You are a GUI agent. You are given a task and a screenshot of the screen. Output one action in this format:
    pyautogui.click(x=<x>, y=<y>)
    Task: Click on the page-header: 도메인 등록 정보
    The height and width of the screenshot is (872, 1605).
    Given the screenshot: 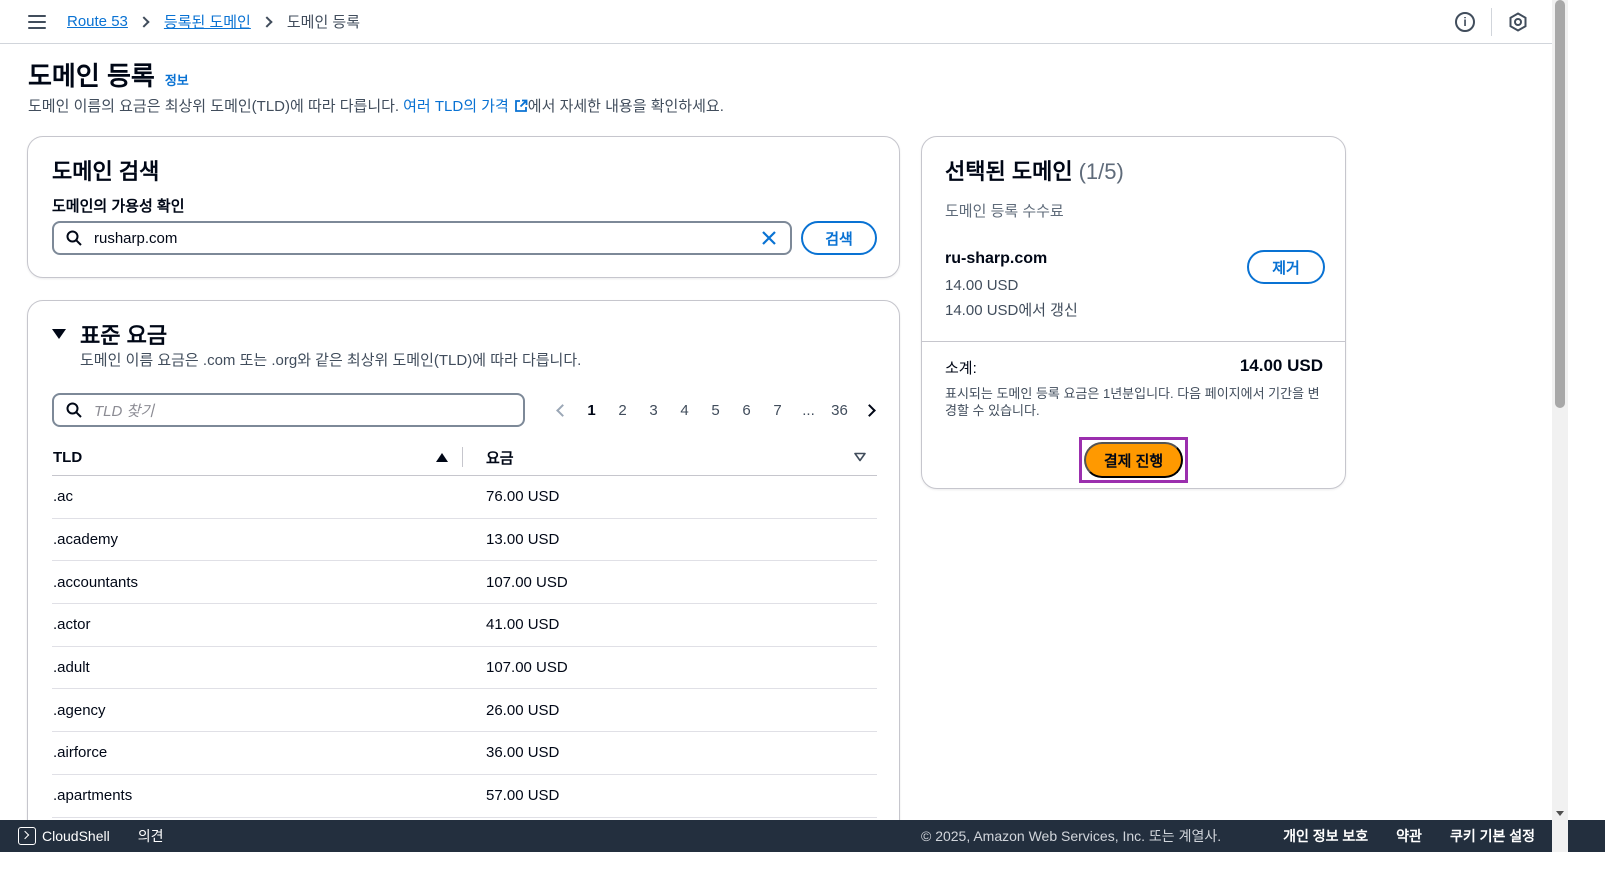 What is the action you would take?
    pyautogui.click(x=108, y=74)
    